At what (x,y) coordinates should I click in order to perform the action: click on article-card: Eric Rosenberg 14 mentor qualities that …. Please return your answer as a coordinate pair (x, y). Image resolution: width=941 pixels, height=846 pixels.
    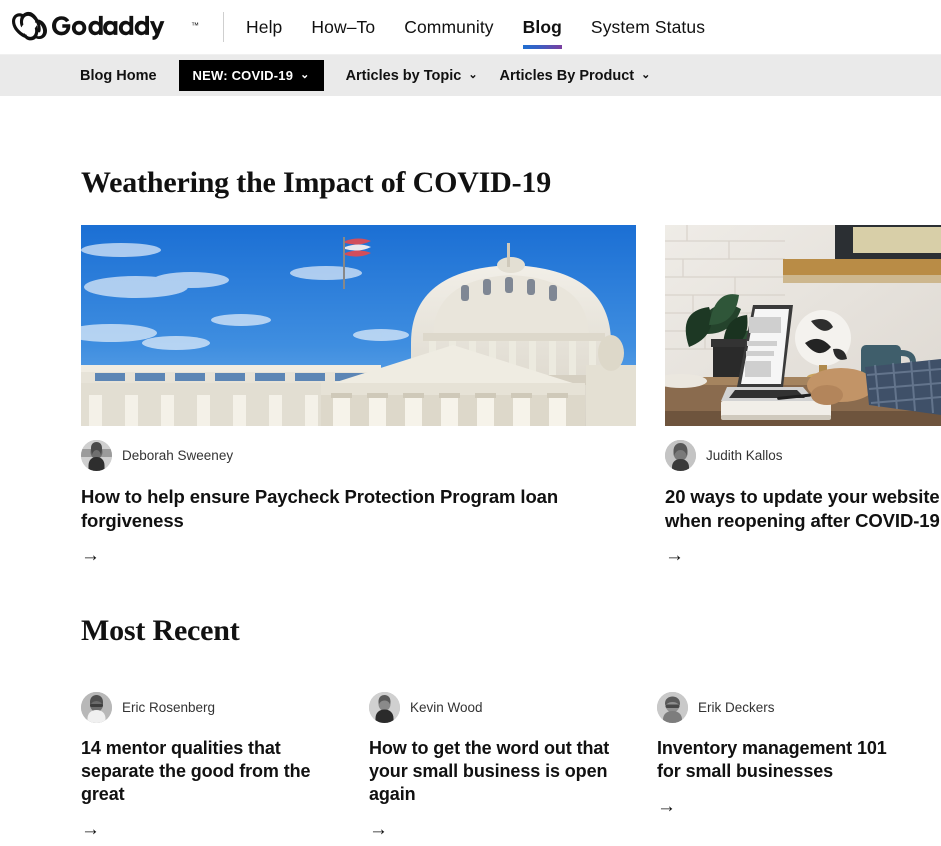
    Looking at the image, I should click on (209, 759).